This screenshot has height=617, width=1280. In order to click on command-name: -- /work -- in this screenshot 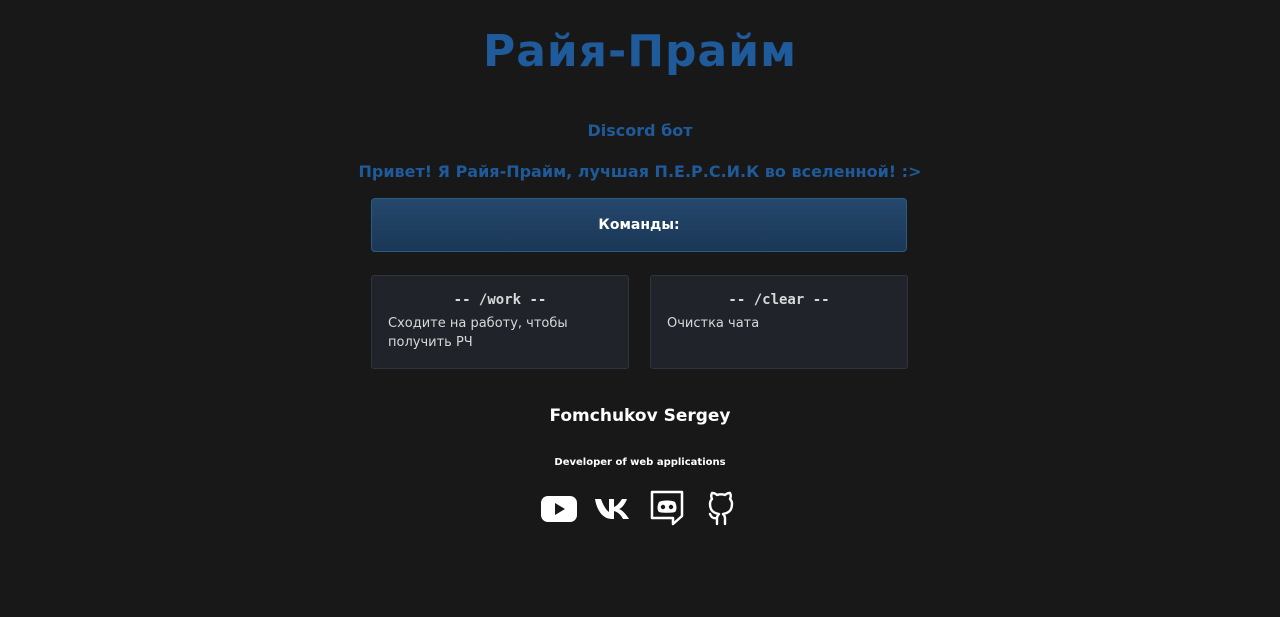, I will do `click(500, 300)`.